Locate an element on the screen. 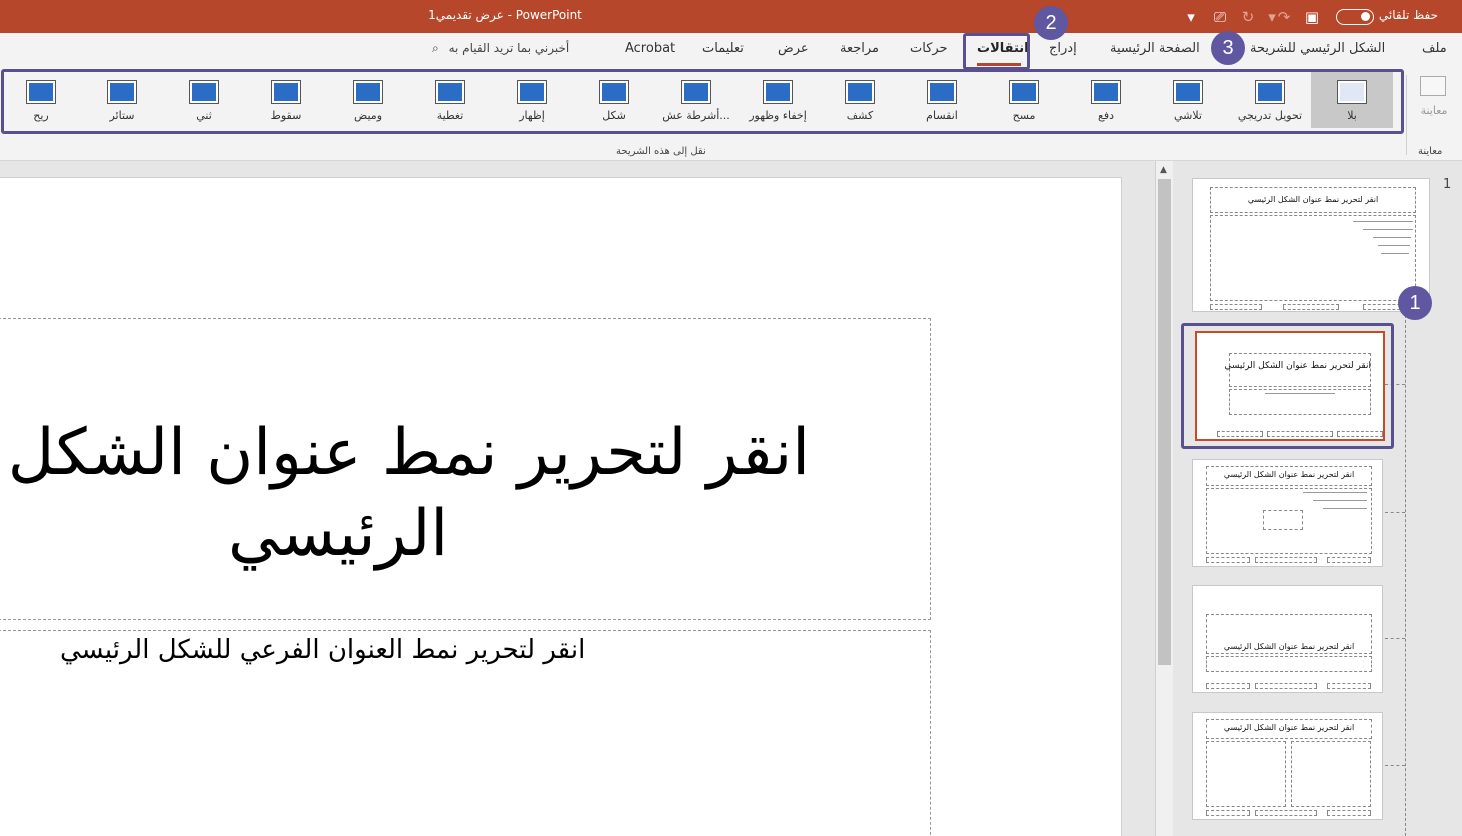 Image resolution: width=1462 pixels, height=836 pixels. tab-view: عرض is located at coordinates (793, 48).